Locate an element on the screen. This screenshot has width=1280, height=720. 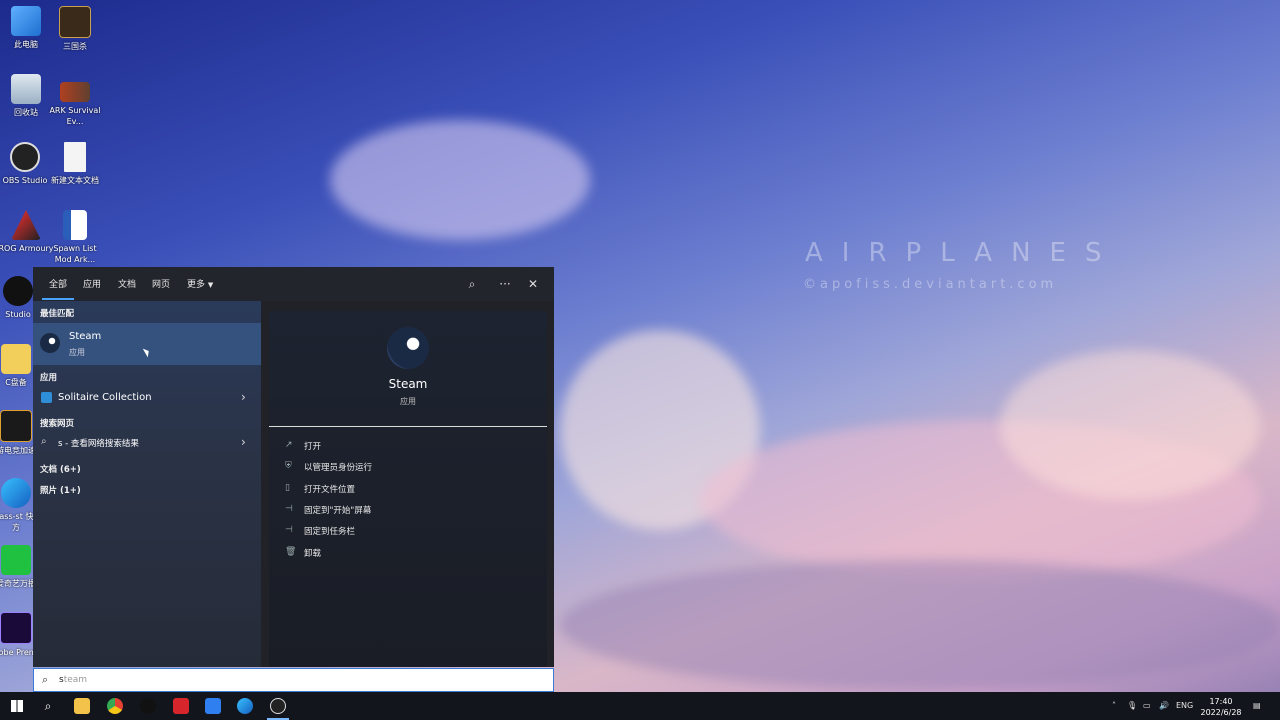
app-blue-icon is located at coordinates (213, 706).